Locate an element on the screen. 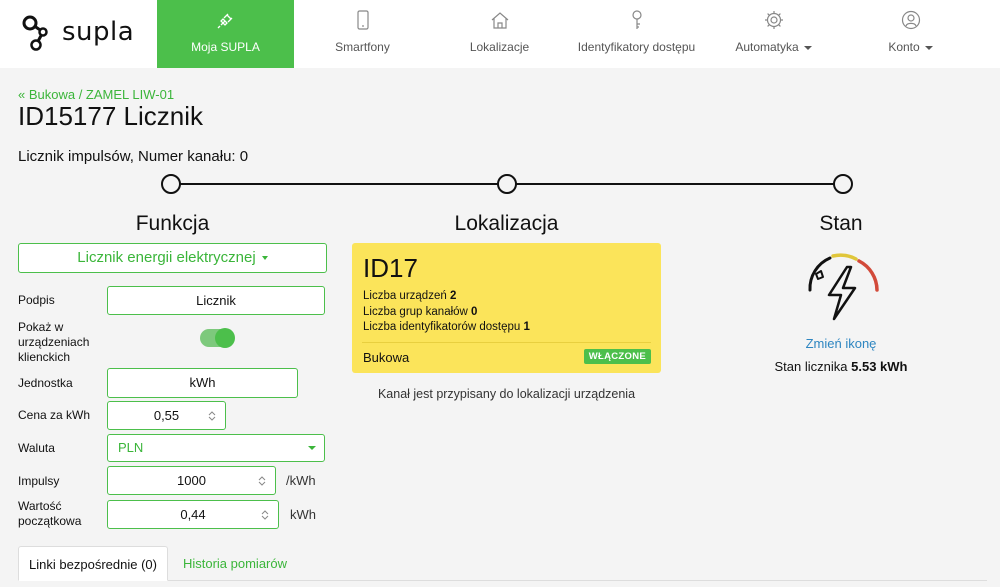 This screenshot has height=587, width=1000. nav-label: Identyfikatory dostępu is located at coordinates (636, 47).